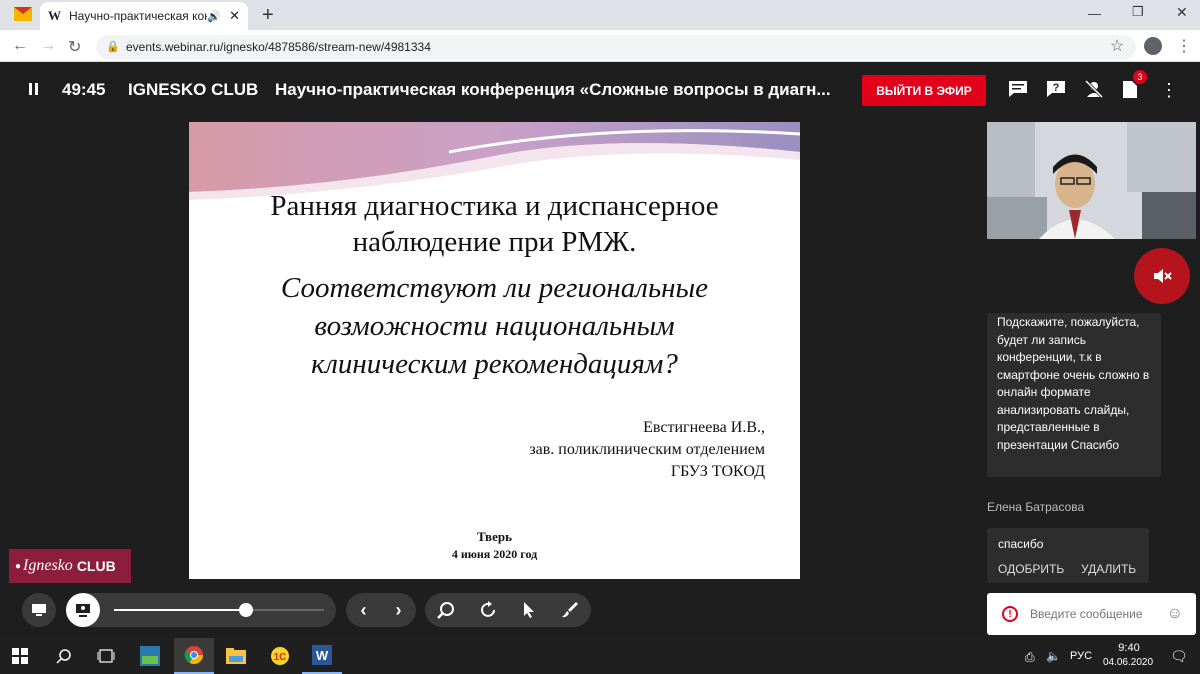 This screenshot has height=674, width=1200. I want to click on task-view-icon, so click(106, 656).